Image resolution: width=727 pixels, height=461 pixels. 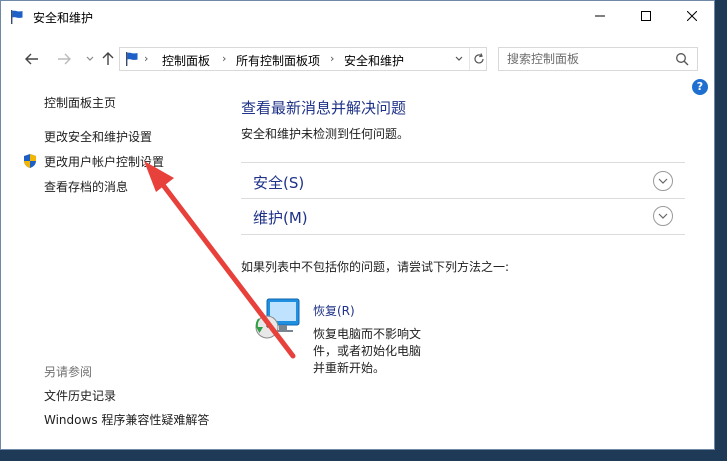 What do you see at coordinates (325, 134) in the screenshot?
I see `status-message: 安全和维护未检测到任何问题。` at bounding box center [325, 134].